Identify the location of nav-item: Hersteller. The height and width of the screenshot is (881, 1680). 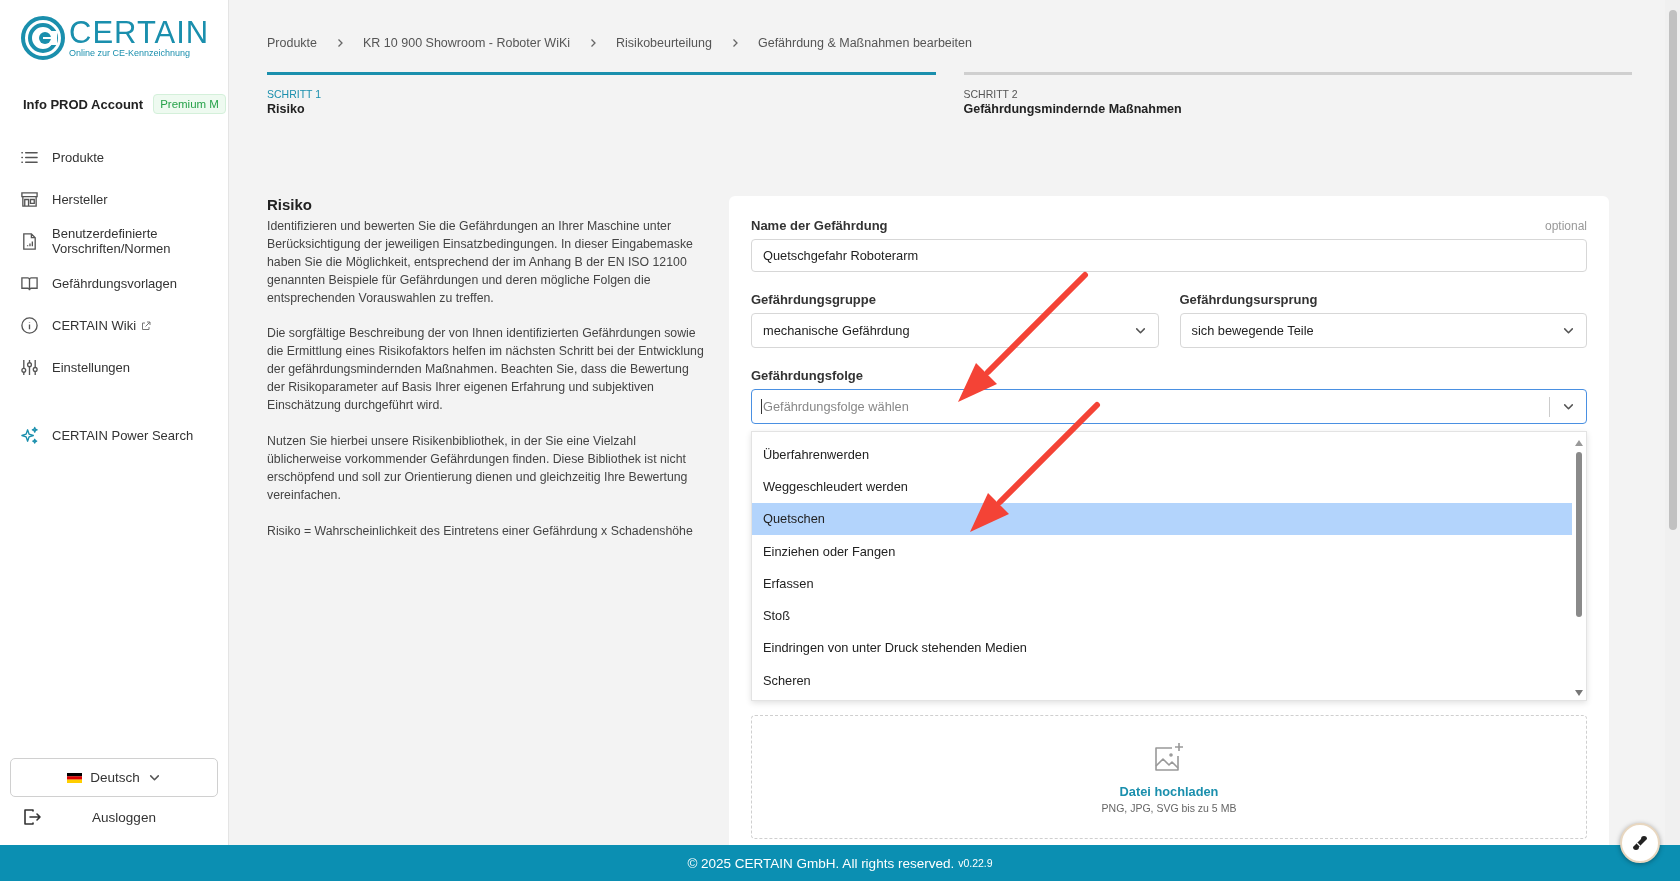
(114, 199).